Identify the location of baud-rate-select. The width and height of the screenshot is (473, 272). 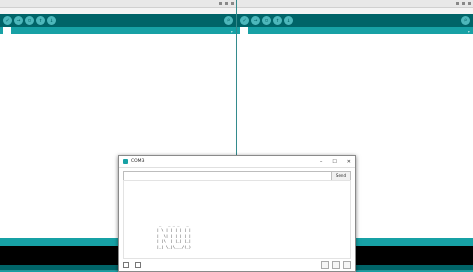
(336, 265).